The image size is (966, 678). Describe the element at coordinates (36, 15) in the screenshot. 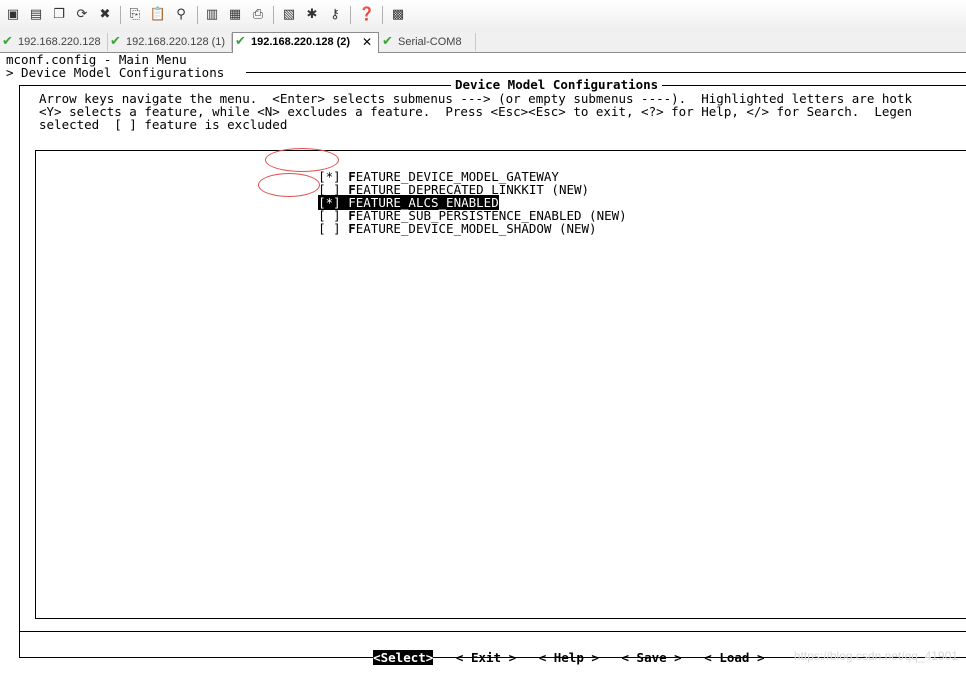

I see `open-session-icon: ▤` at that location.